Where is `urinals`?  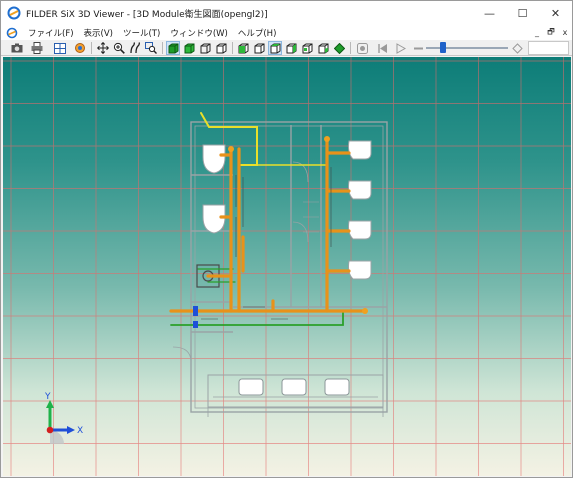 urinals is located at coordinates (360, 210).